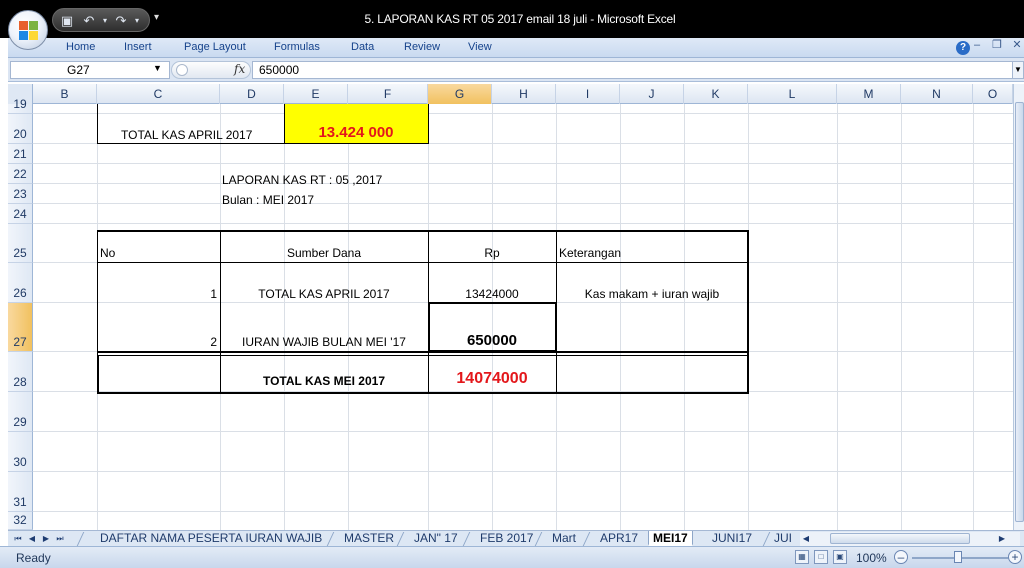 This screenshot has height=568, width=1024. What do you see at coordinates (806, 538) in the screenshot?
I see `scroll-left-icon: ◀` at bounding box center [806, 538].